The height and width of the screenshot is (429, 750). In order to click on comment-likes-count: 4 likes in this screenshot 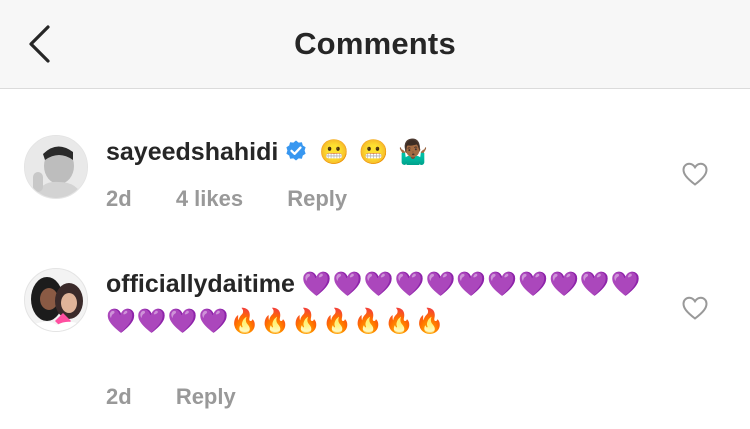, I will do `click(209, 198)`.